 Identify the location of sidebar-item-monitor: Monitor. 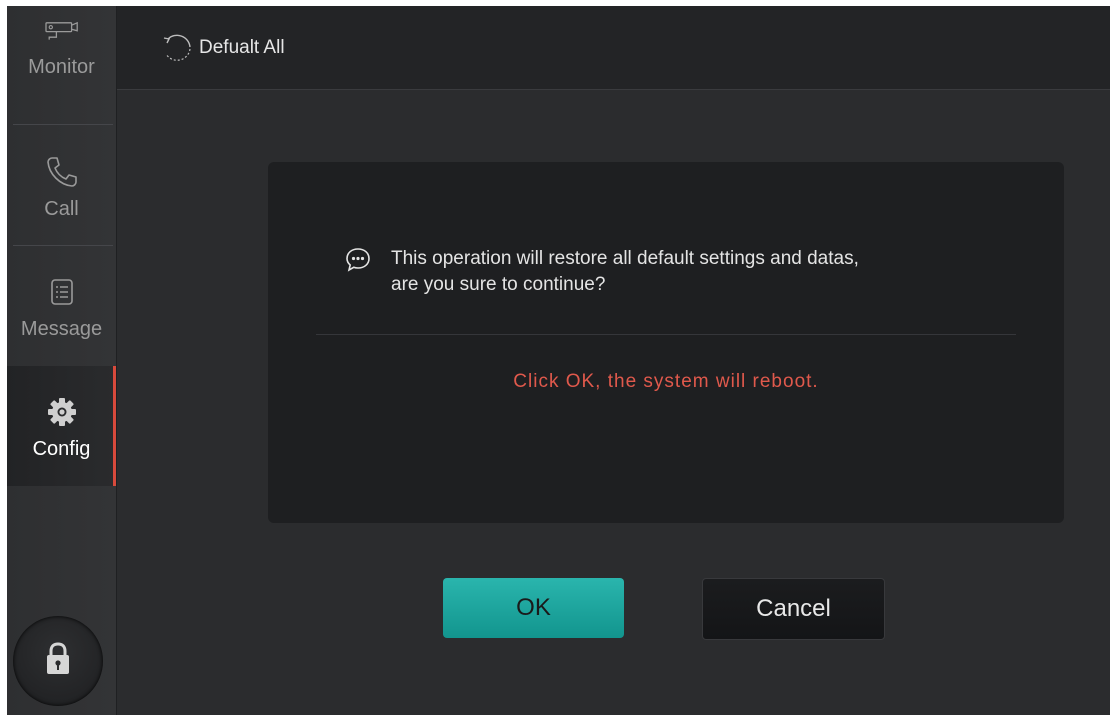
(61, 56).